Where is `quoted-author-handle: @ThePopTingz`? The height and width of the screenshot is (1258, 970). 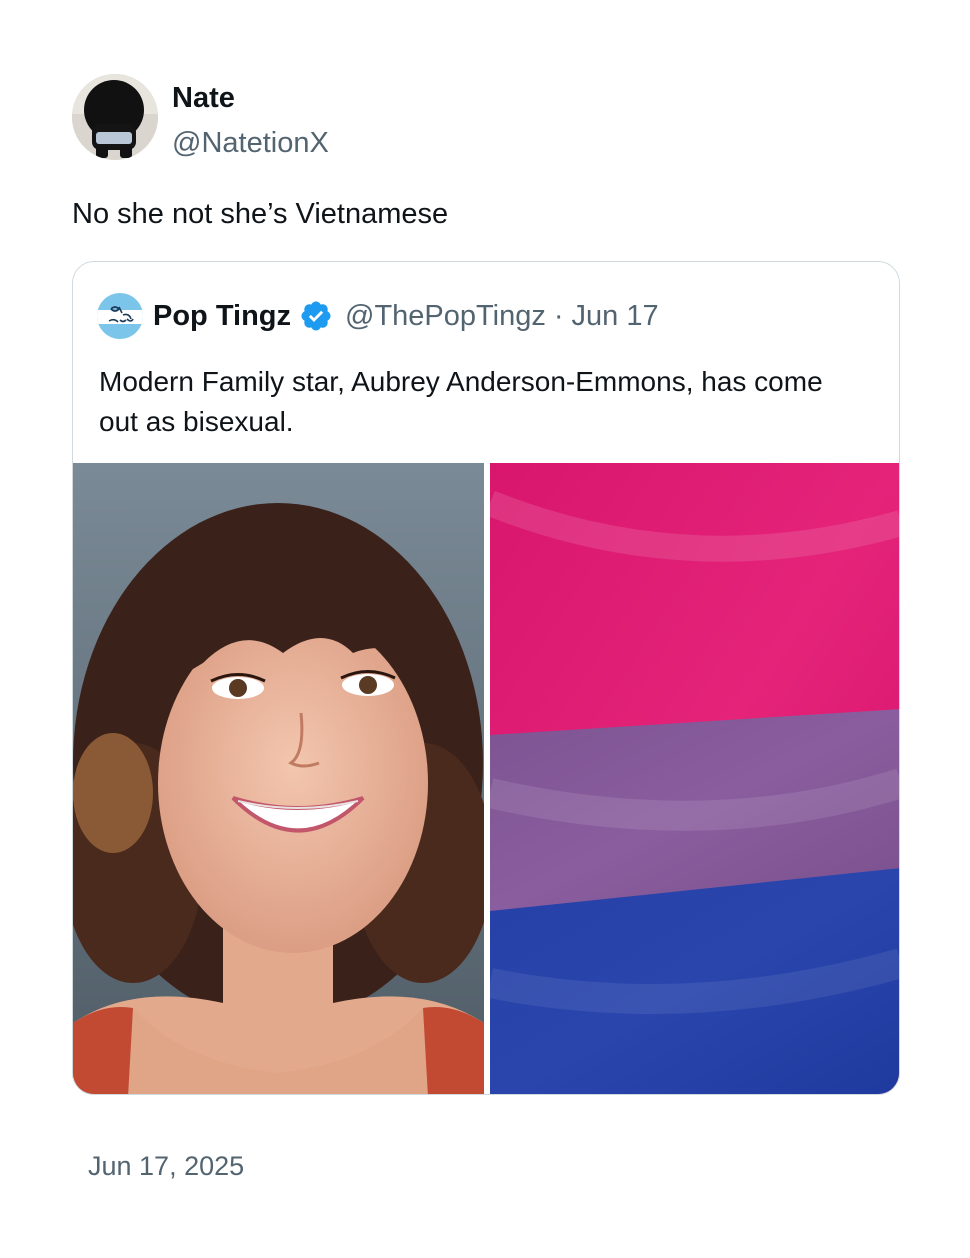 quoted-author-handle: @ThePopTingz is located at coordinates (445, 316).